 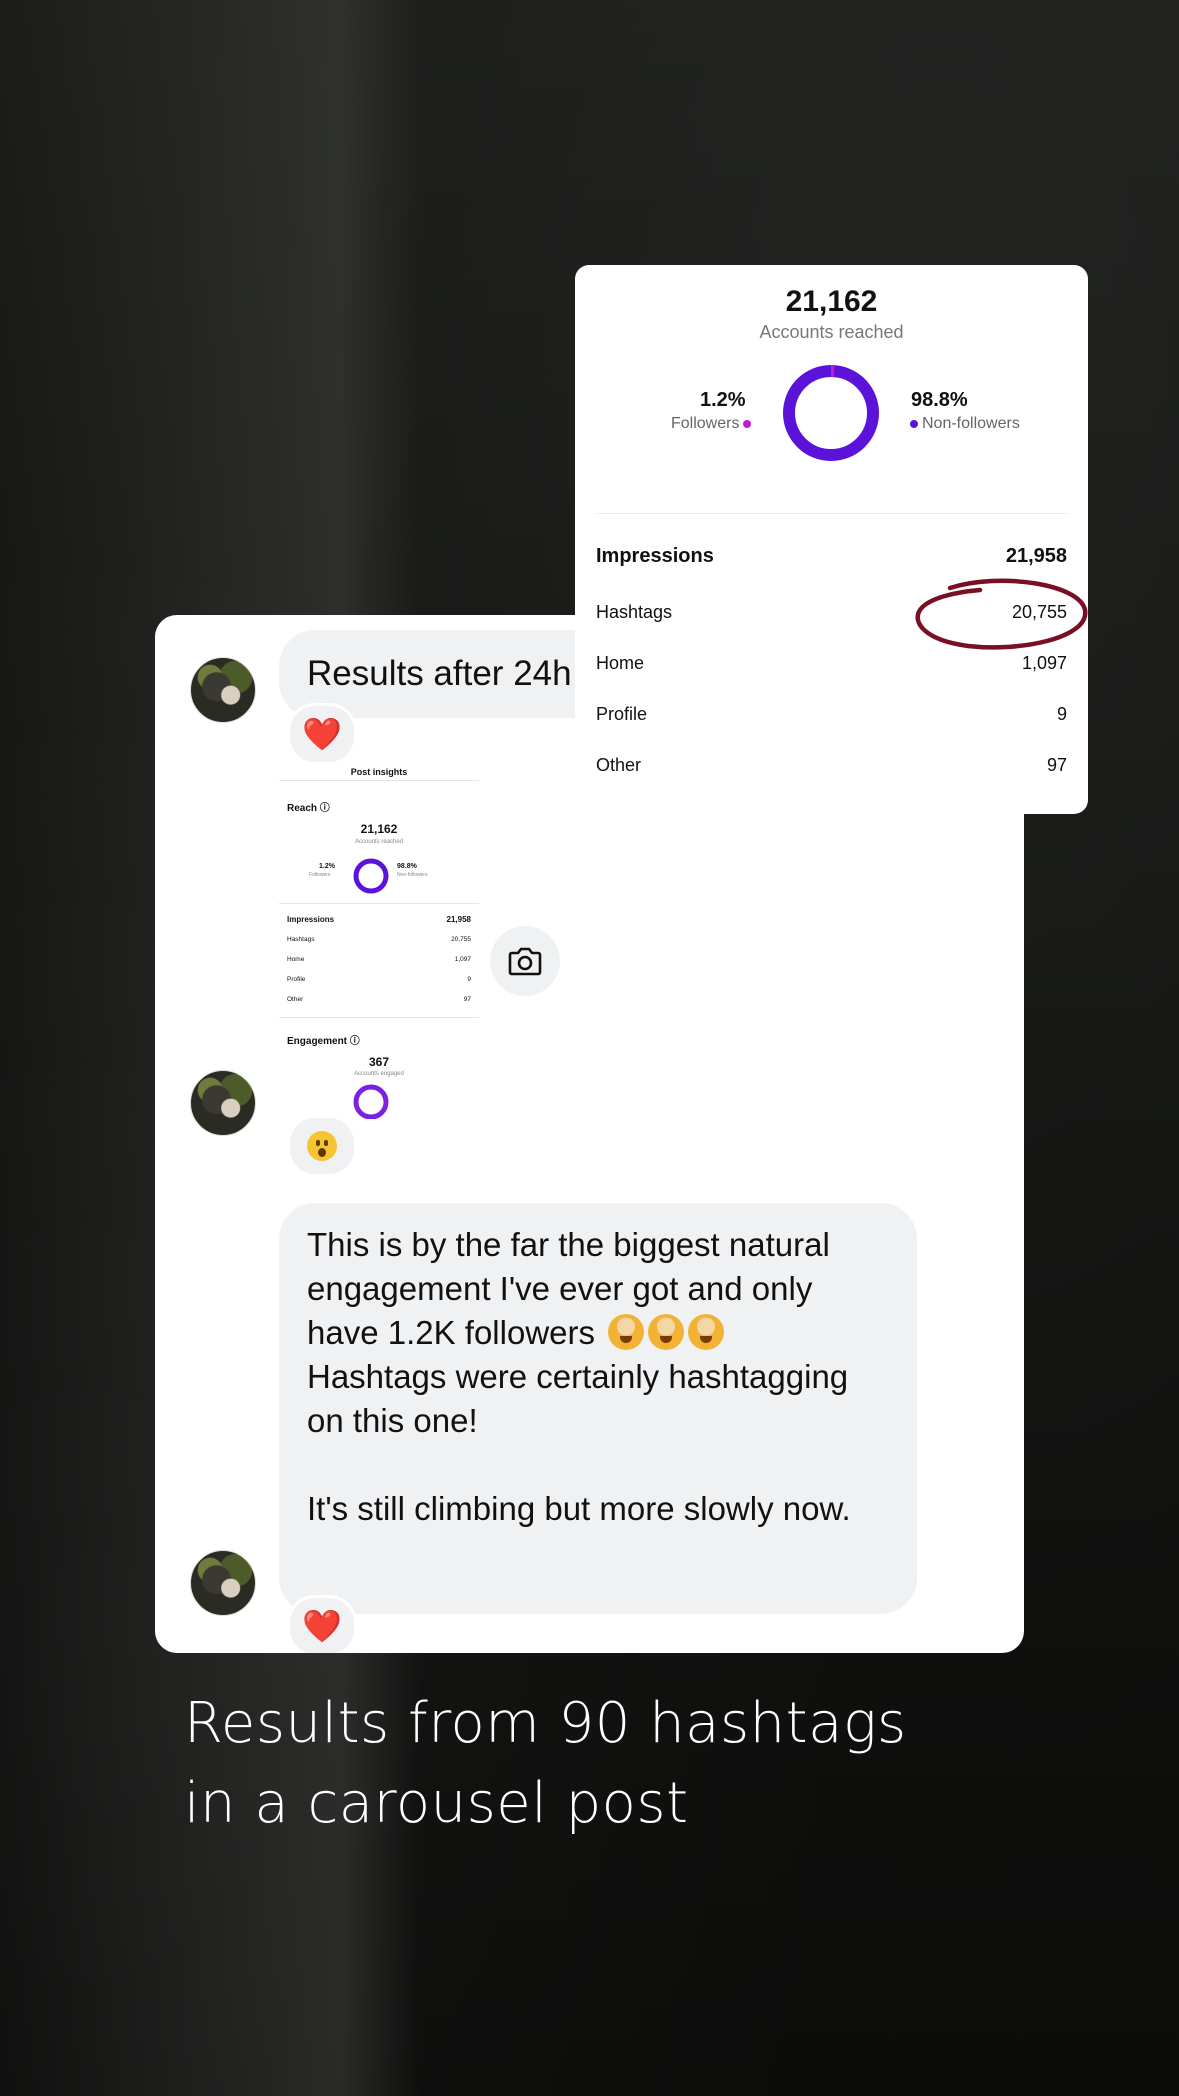 I want to click on mini-row-impressions: Impressions 21,958, so click(x=379, y=919).